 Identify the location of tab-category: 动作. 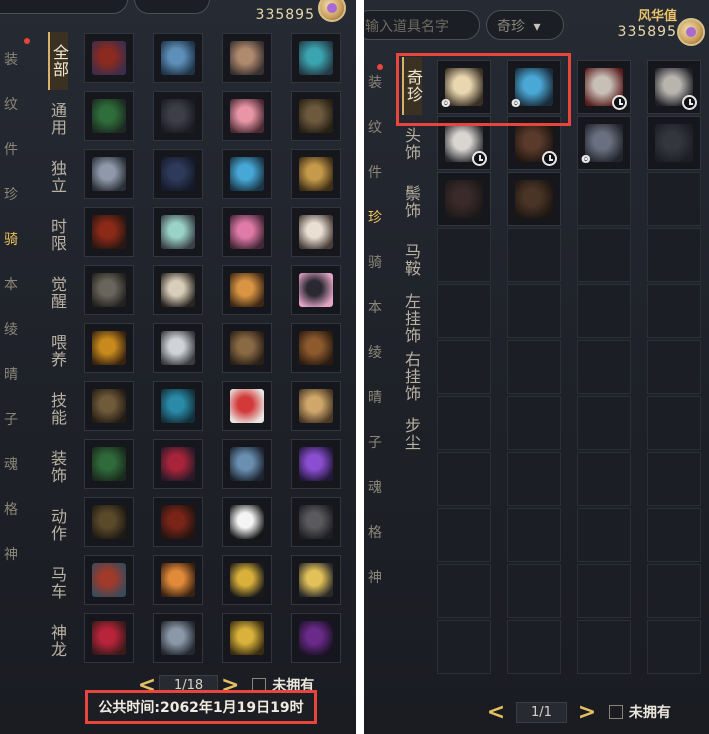
(57, 525).